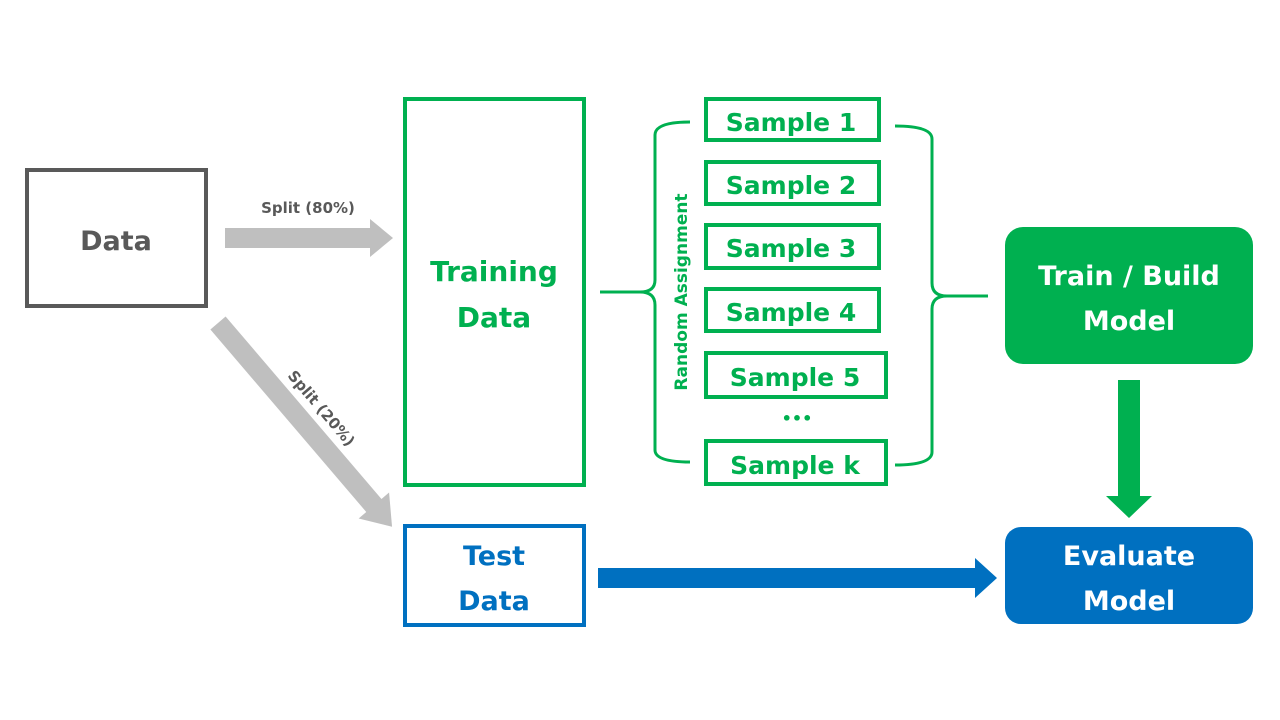 This screenshot has width=1280, height=720. Describe the element at coordinates (941, 295) in the screenshot. I see `right-brace` at that location.